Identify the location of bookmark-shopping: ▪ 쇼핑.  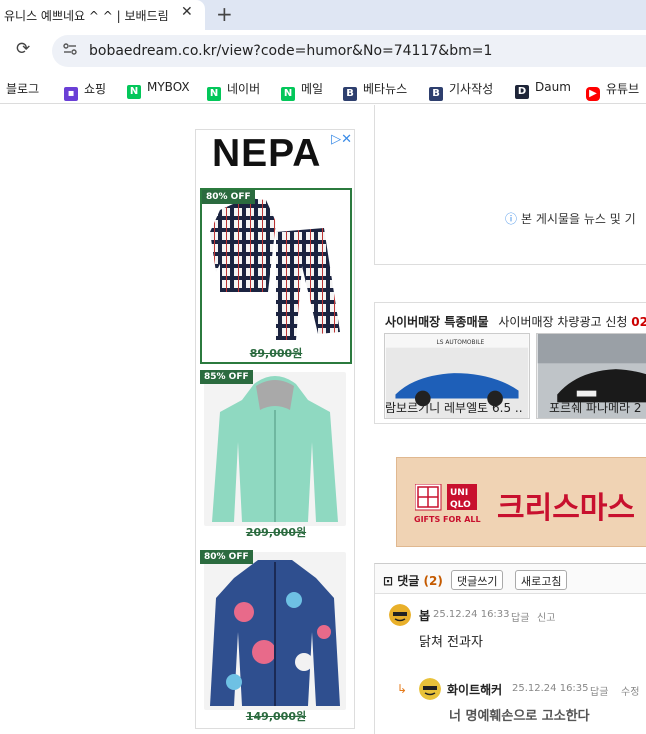
(85, 90).